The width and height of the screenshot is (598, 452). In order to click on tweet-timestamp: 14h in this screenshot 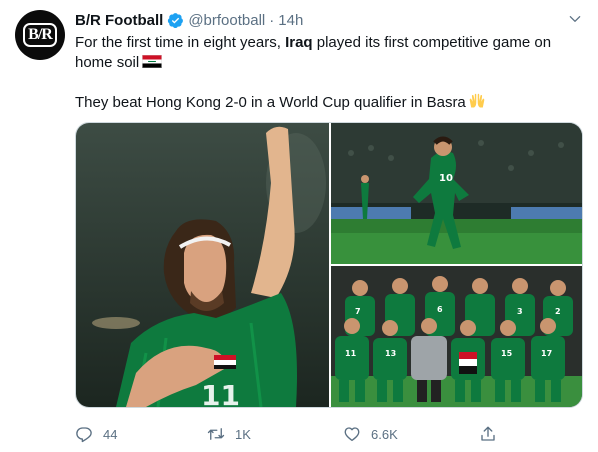, I will do `click(290, 20)`.